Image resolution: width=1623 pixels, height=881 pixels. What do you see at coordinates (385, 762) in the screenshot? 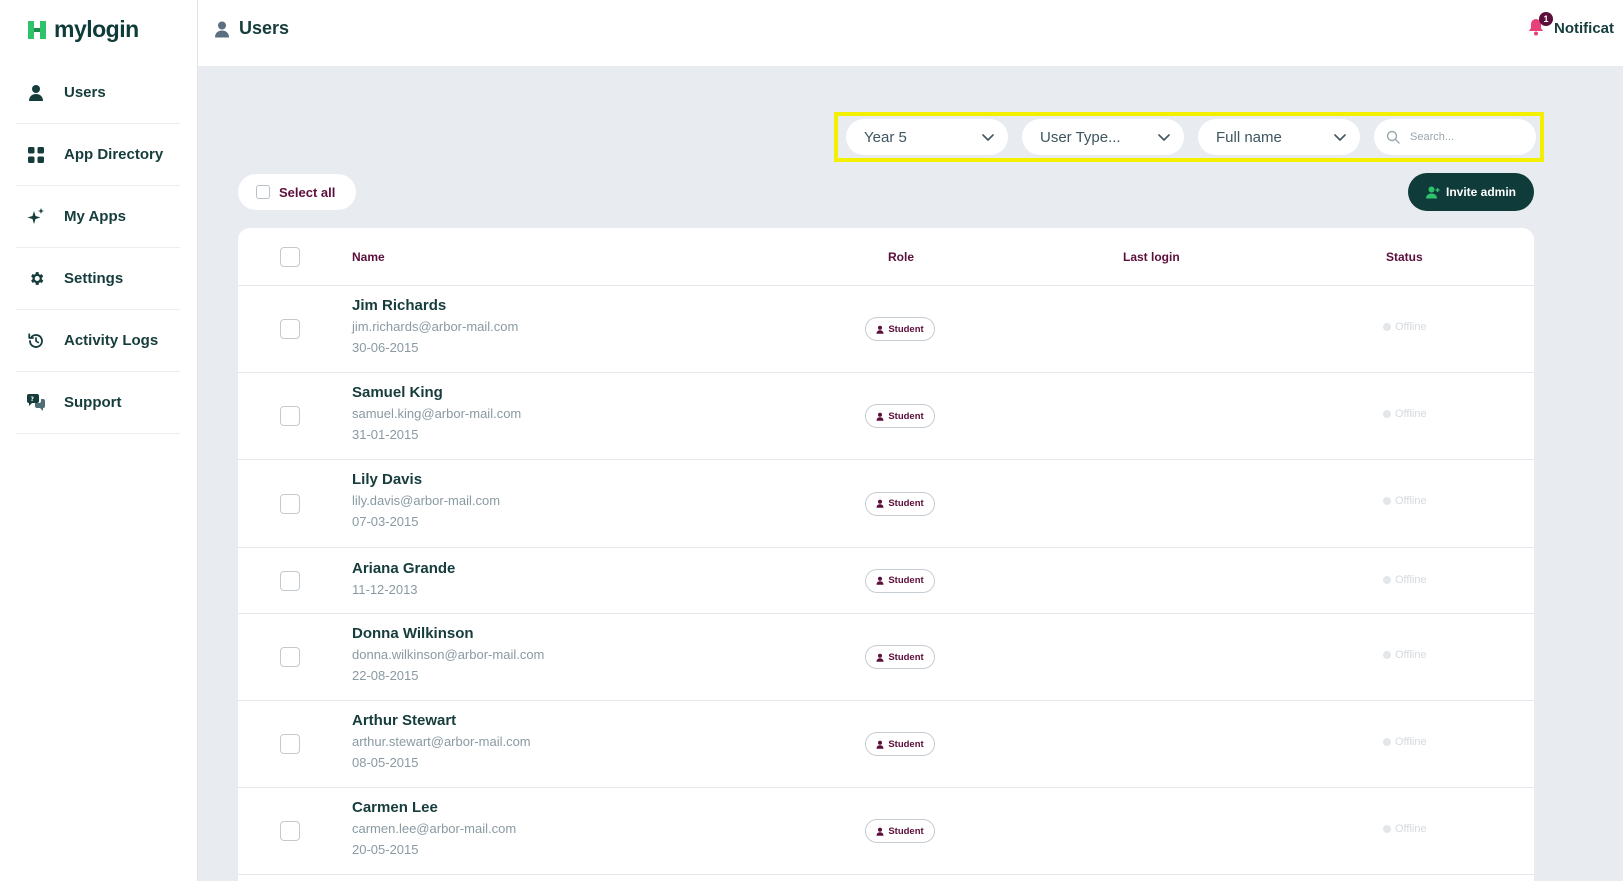
I see `user-dob: 08-05-2015` at bounding box center [385, 762].